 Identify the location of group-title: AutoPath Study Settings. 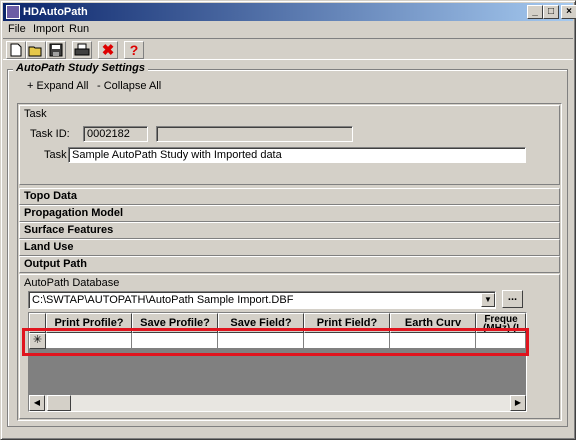
(80, 68).